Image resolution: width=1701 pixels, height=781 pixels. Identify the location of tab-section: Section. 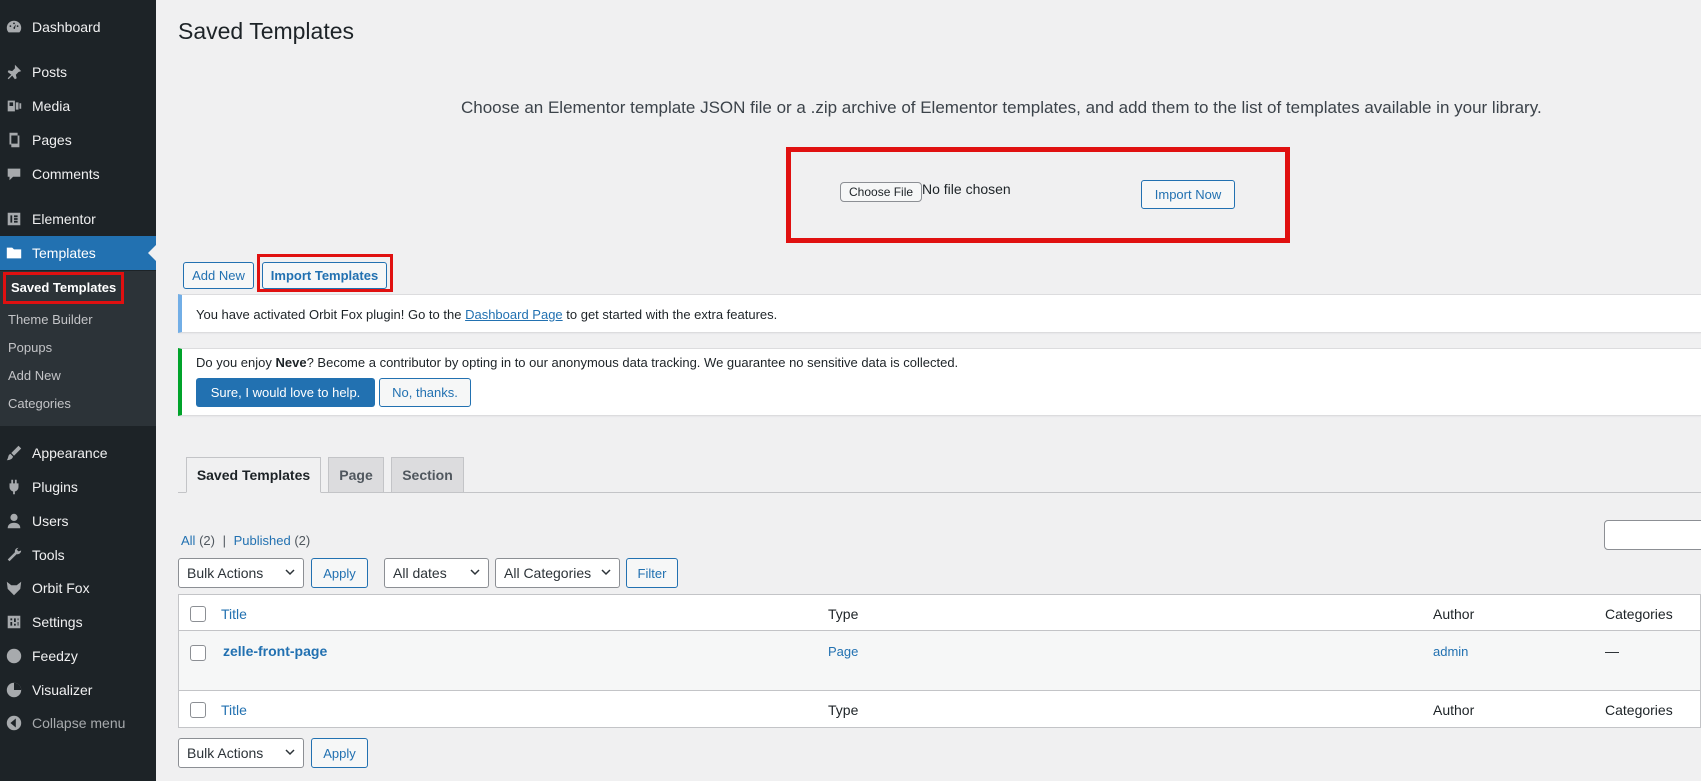
(427, 475).